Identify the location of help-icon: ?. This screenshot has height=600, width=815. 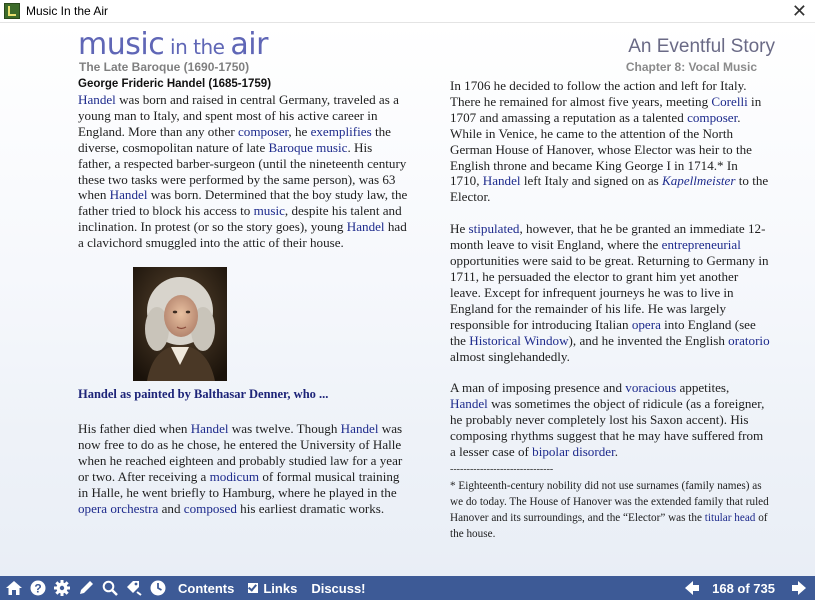
(38, 588).